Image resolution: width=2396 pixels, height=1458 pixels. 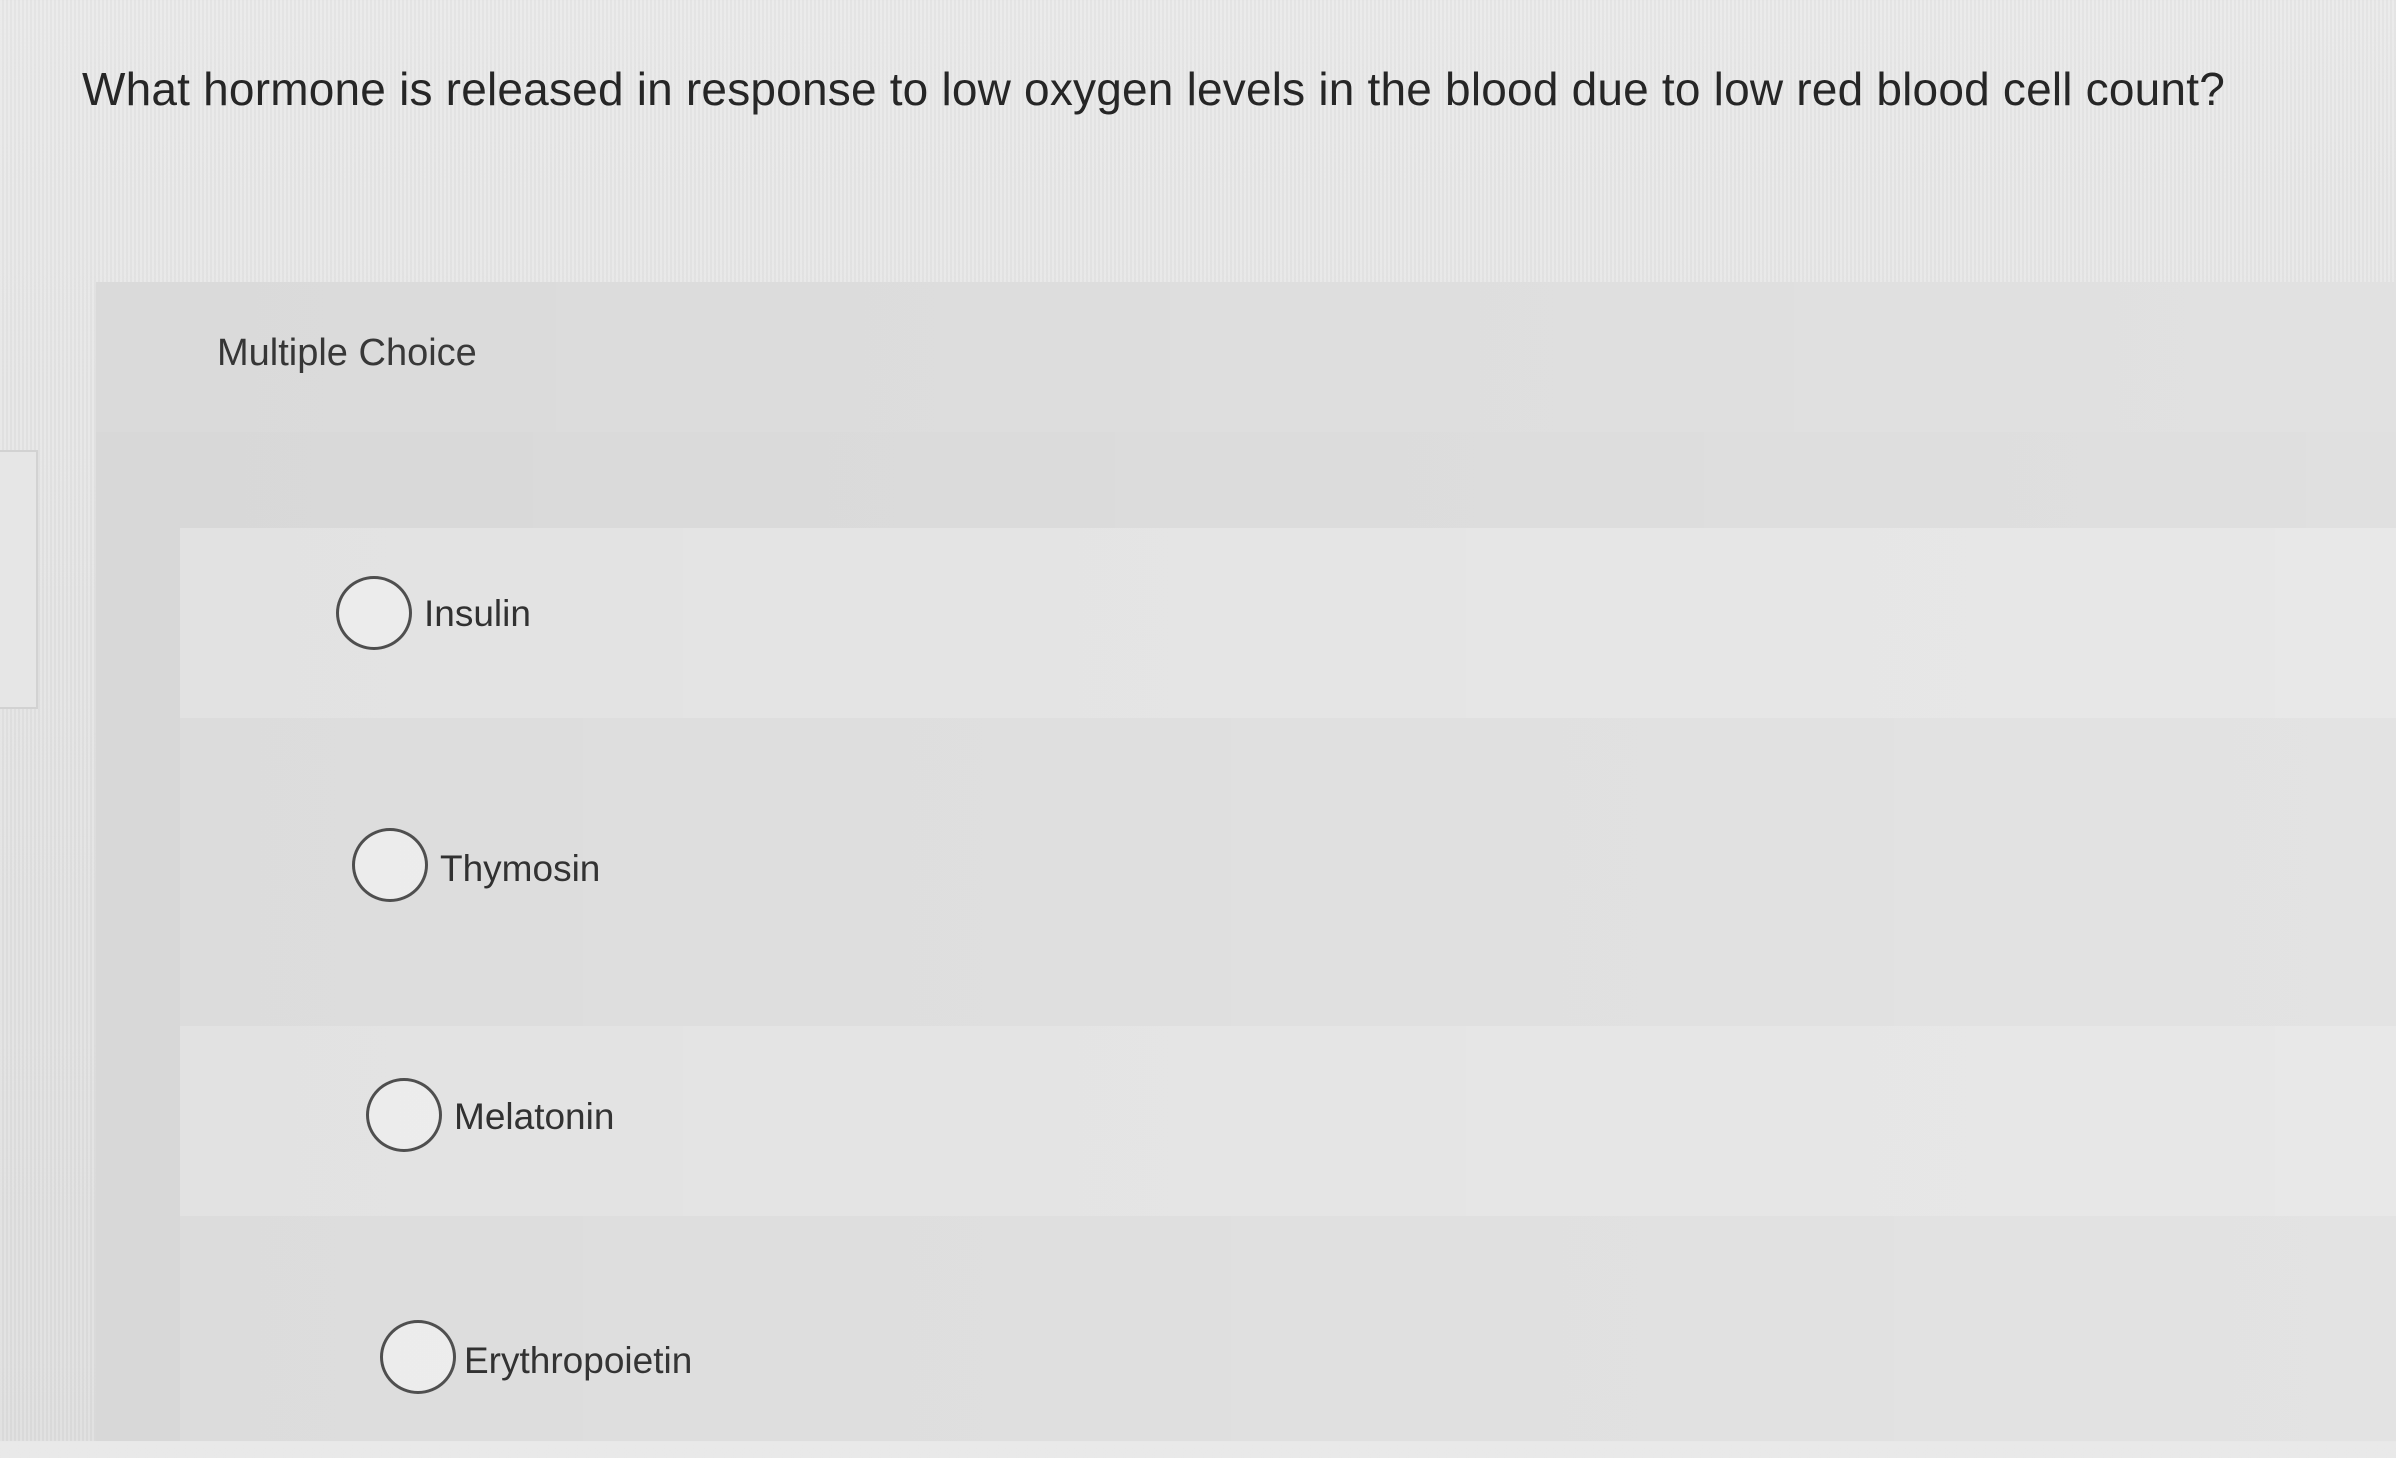 What do you see at coordinates (374, 613) in the screenshot?
I see `radio-button-insulin` at bounding box center [374, 613].